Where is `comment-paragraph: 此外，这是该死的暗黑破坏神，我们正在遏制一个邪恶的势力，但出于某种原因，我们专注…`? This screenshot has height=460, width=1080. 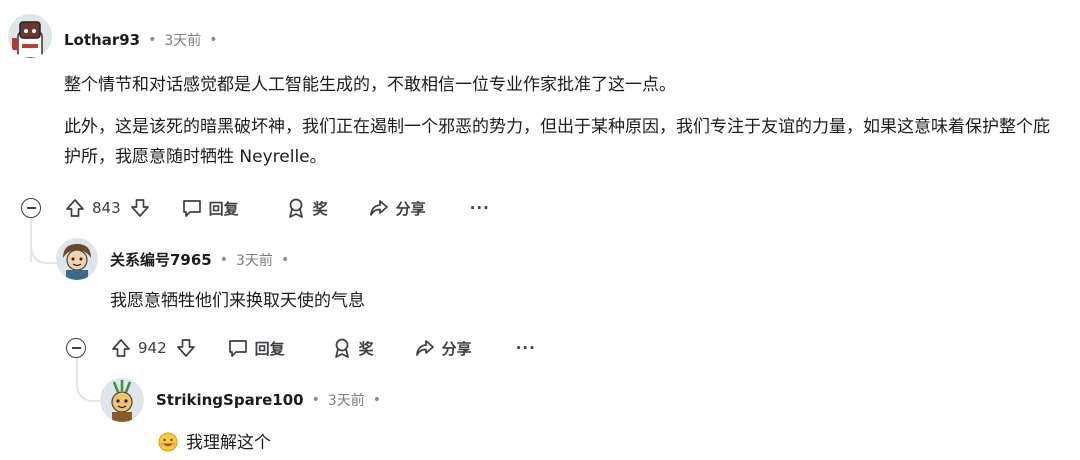 comment-paragraph: 此外，这是该死的暗黑破坏神，我们正在遏制一个邪恶的势力，但出于某种原因，我们专注… is located at coordinates (557, 142).